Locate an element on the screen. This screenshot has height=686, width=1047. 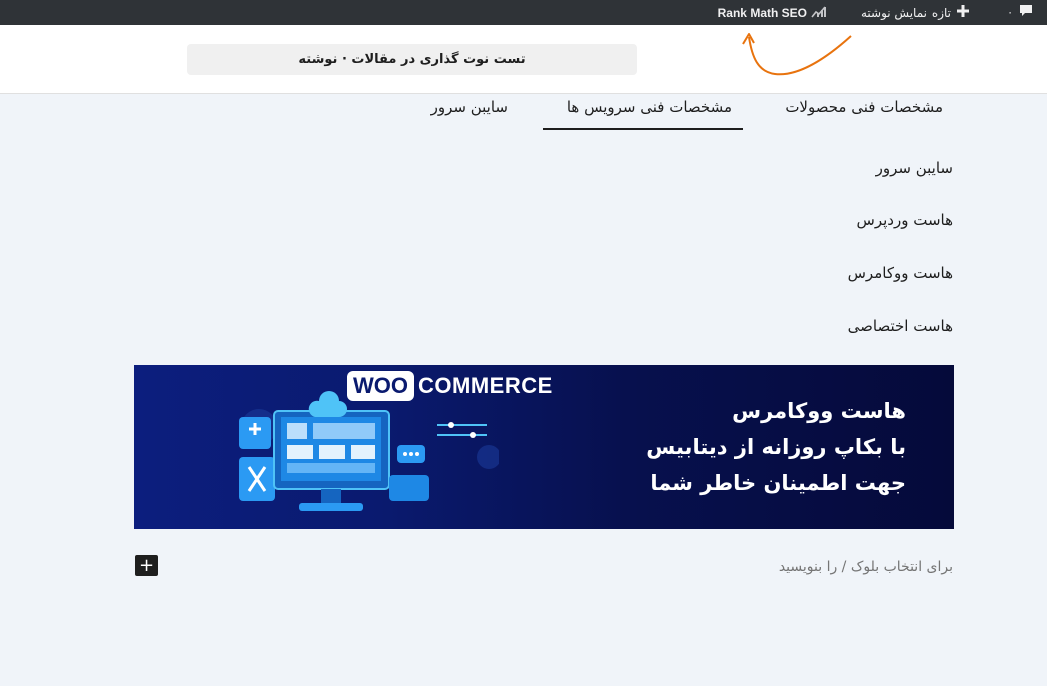
active-tab-indicator is located at coordinates (643, 129).